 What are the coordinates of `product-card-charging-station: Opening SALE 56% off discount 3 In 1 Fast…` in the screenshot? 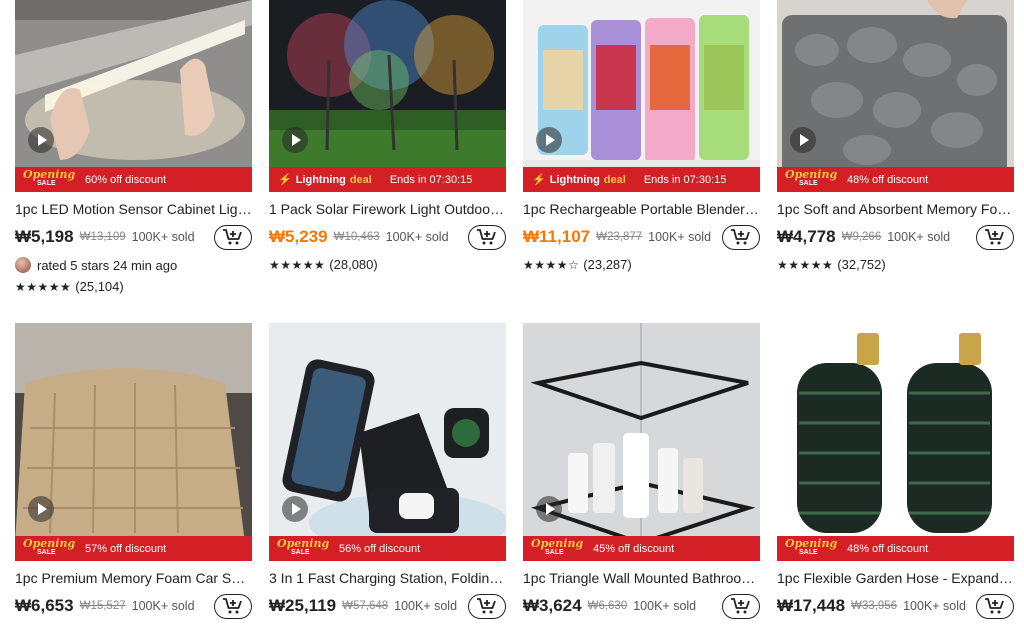 It's located at (387, 471).